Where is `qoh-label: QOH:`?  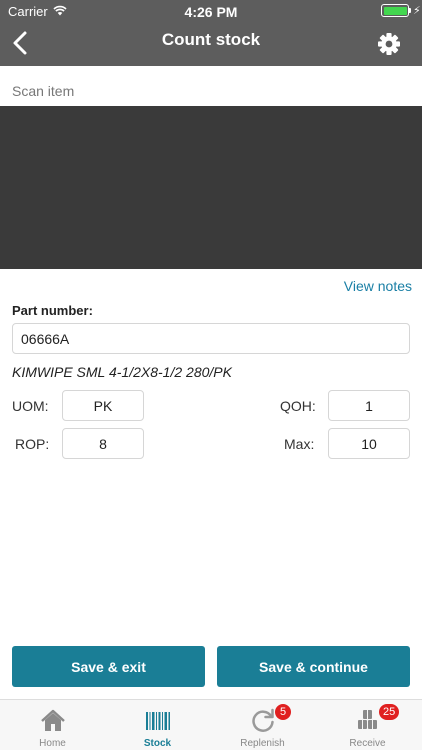 qoh-label: QOH: is located at coordinates (298, 406).